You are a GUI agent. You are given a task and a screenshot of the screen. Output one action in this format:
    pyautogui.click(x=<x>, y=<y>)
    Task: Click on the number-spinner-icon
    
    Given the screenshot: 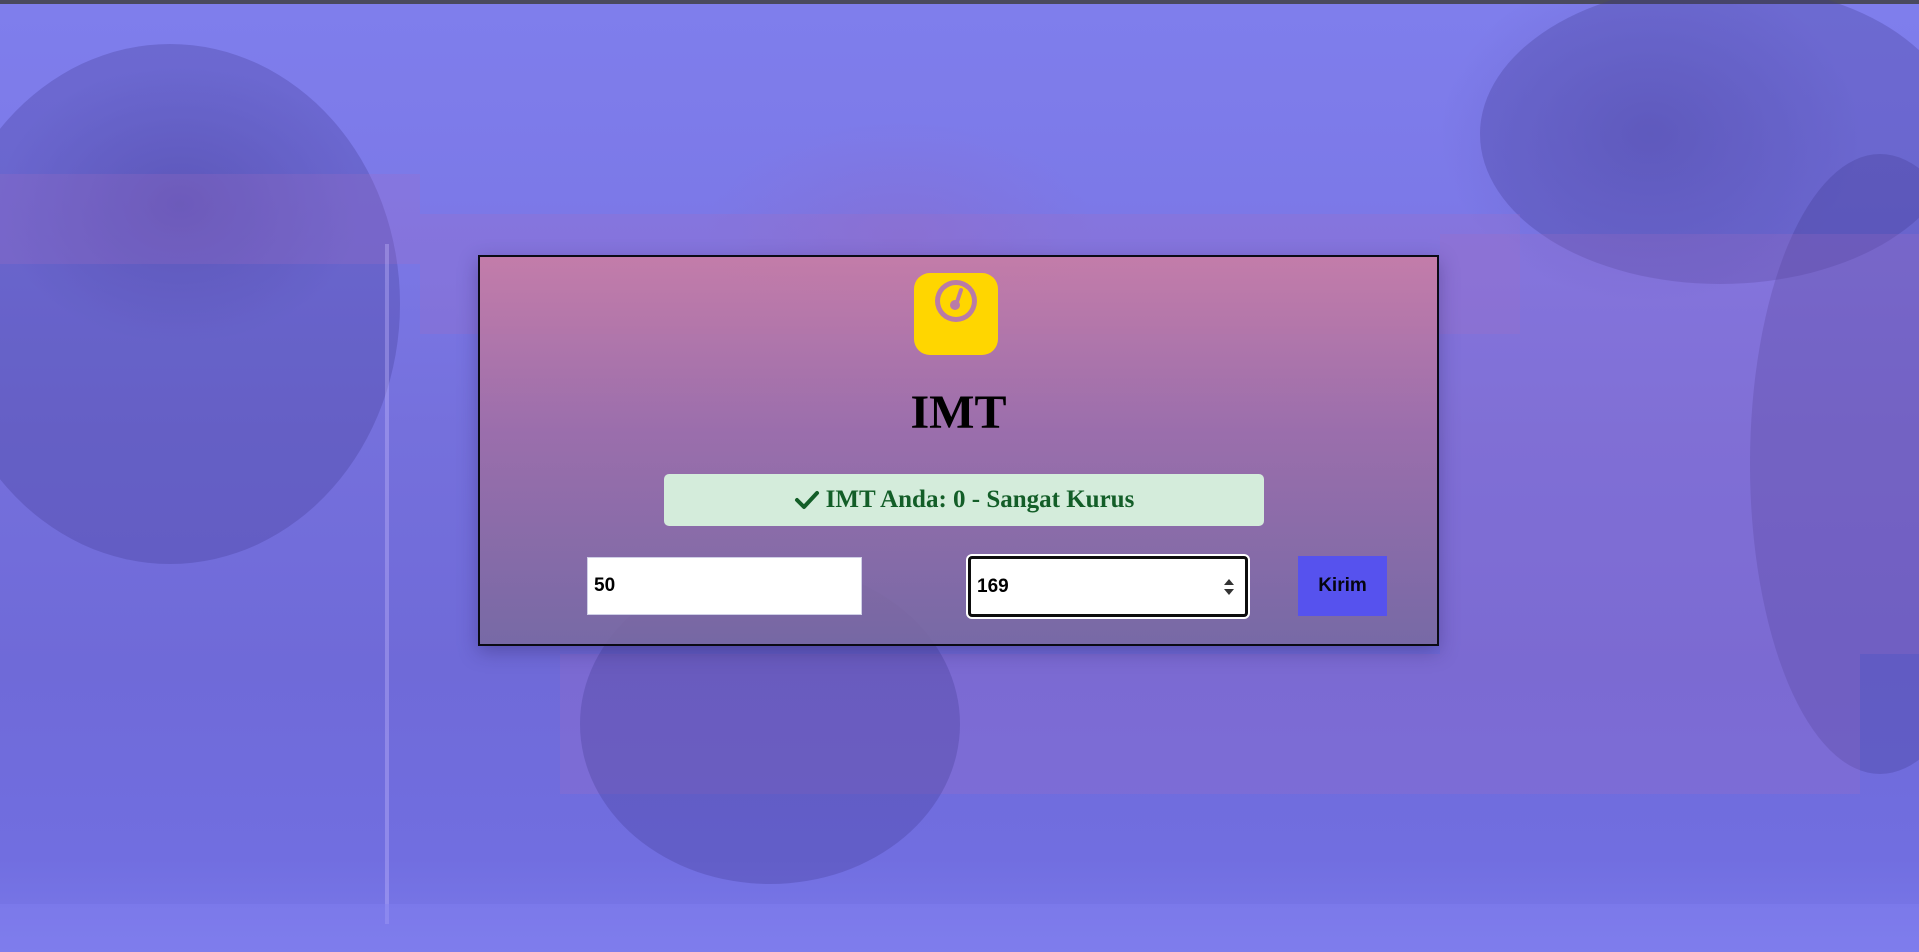 What is the action you would take?
    pyautogui.click(x=1229, y=587)
    